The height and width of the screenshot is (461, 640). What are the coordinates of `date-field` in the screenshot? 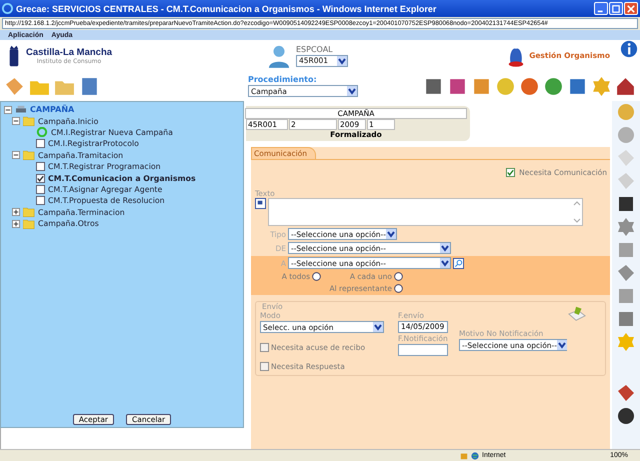 It's located at (423, 350).